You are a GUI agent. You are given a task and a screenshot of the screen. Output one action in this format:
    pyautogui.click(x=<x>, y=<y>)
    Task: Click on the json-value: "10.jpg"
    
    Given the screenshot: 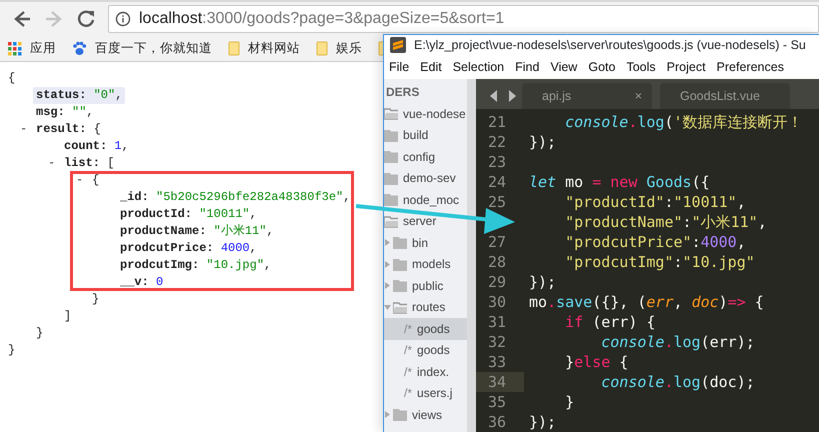 What is the action you would take?
    pyautogui.click(x=235, y=265)
    